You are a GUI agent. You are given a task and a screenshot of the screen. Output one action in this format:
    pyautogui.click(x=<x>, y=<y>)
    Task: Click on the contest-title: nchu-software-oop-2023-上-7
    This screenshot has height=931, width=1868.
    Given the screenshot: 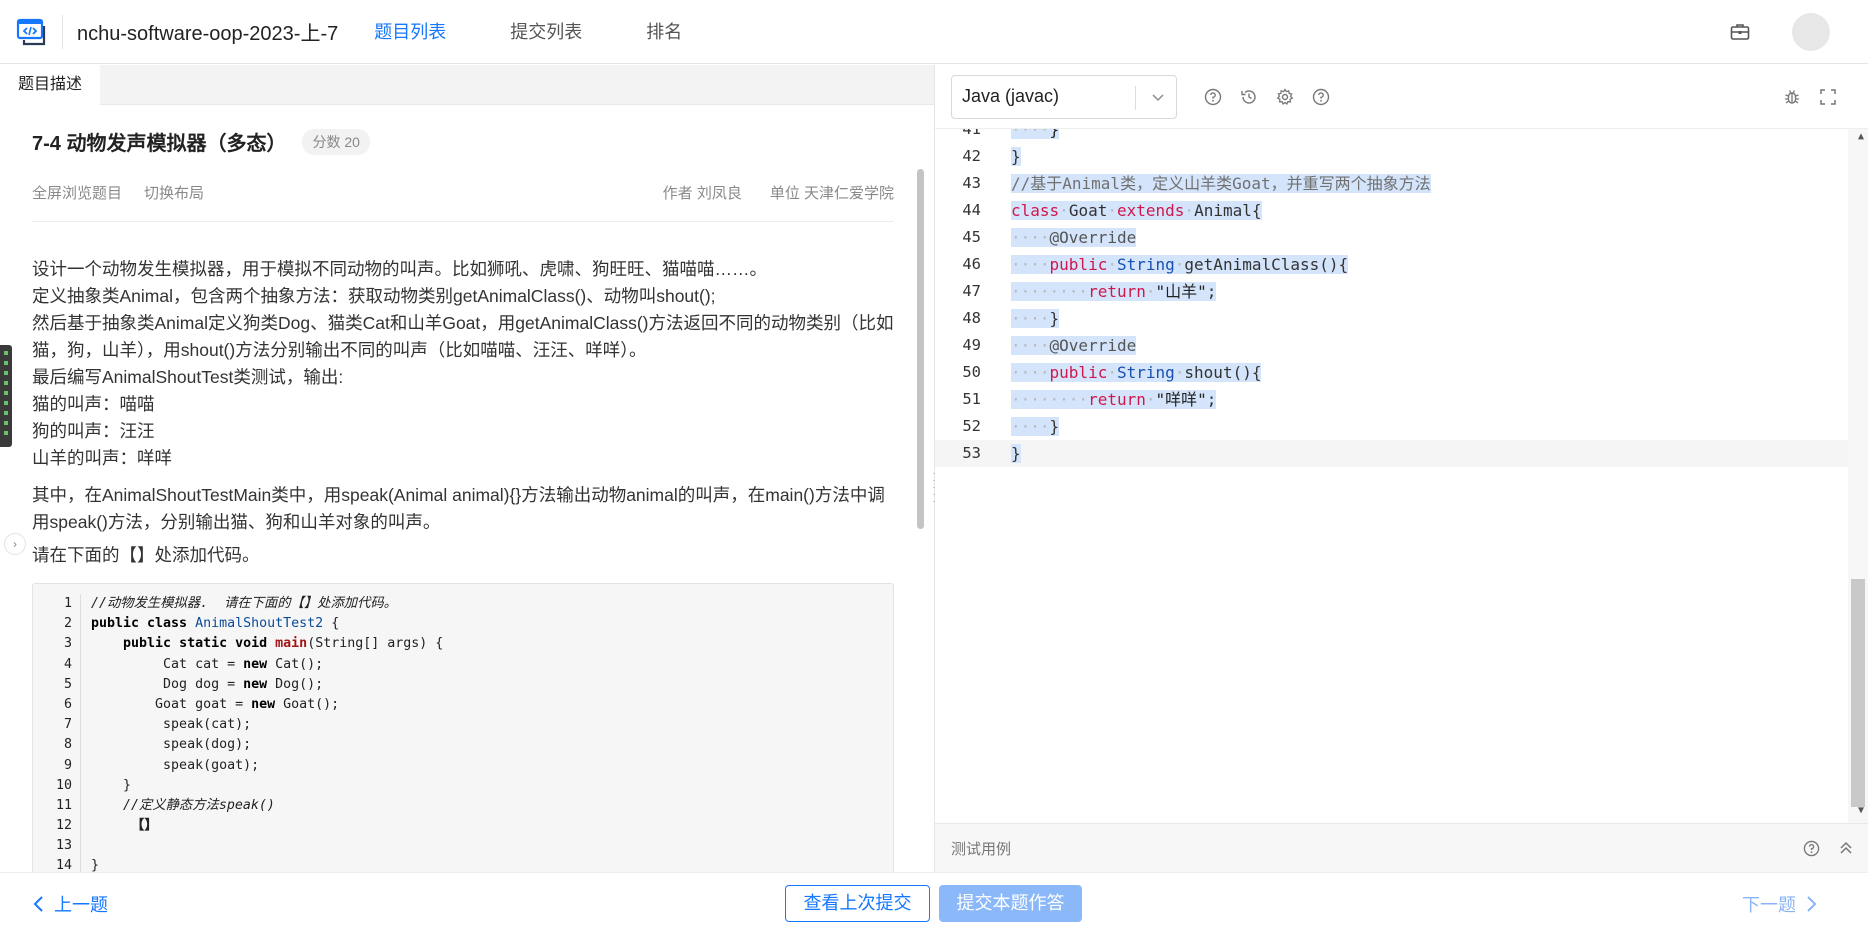 What is the action you would take?
    pyautogui.click(x=207, y=31)
    